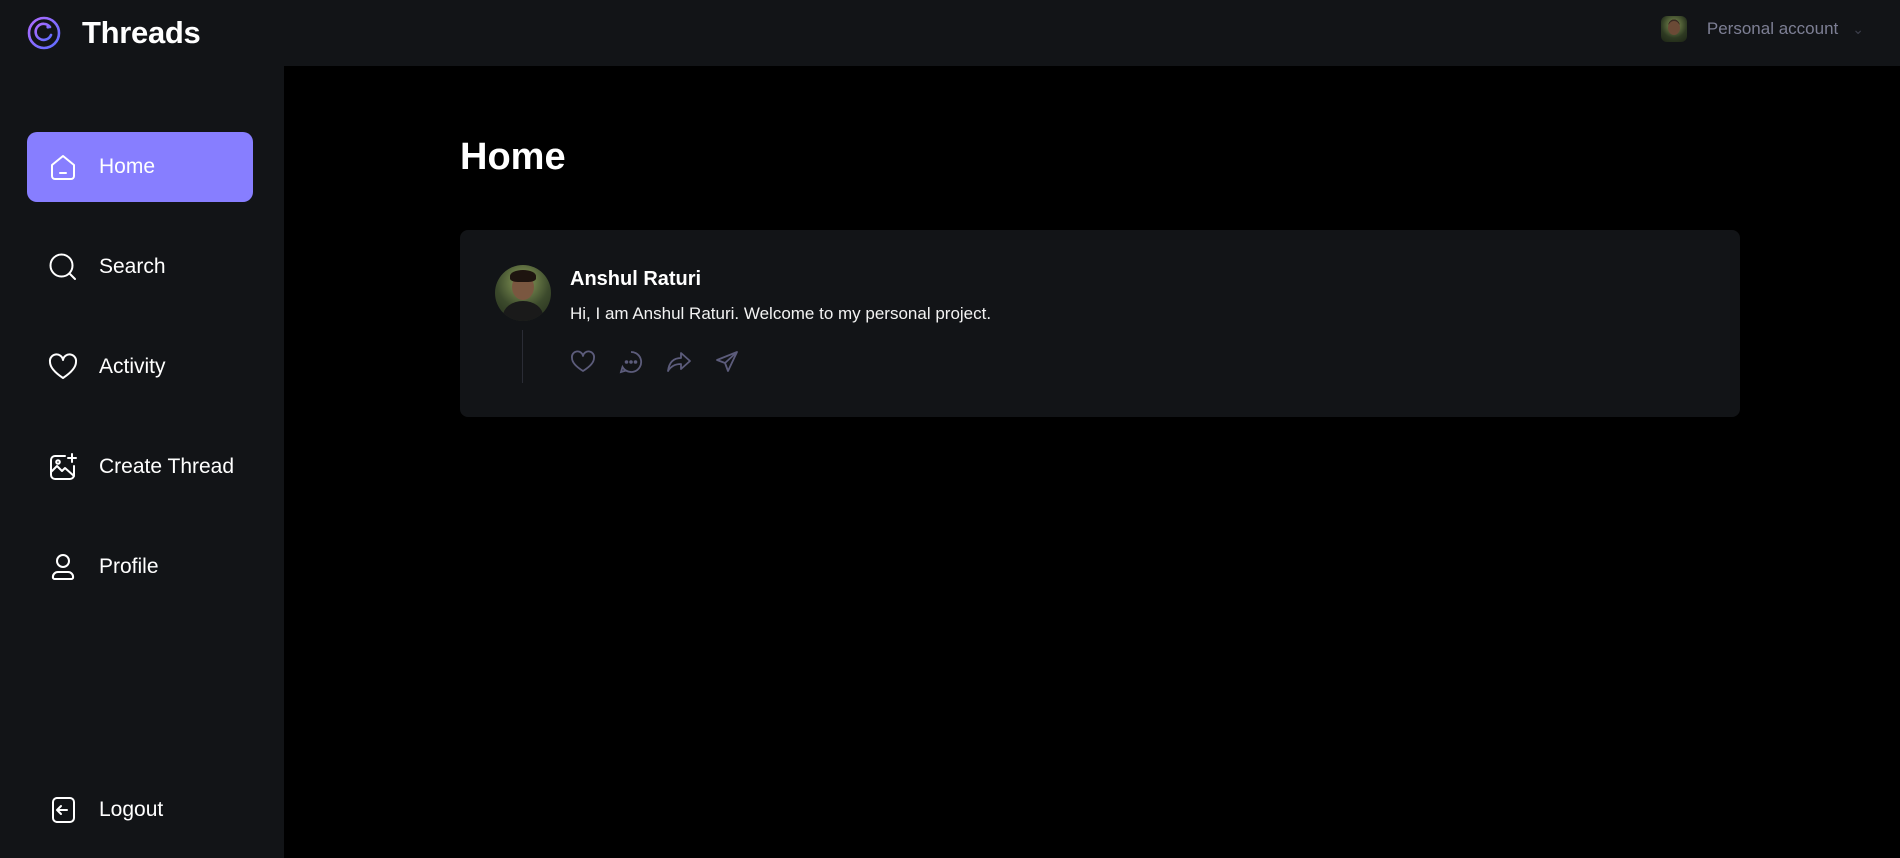 This screenshot has width=1900, height=858. I want to click on author-avatar, so click(523, 293).